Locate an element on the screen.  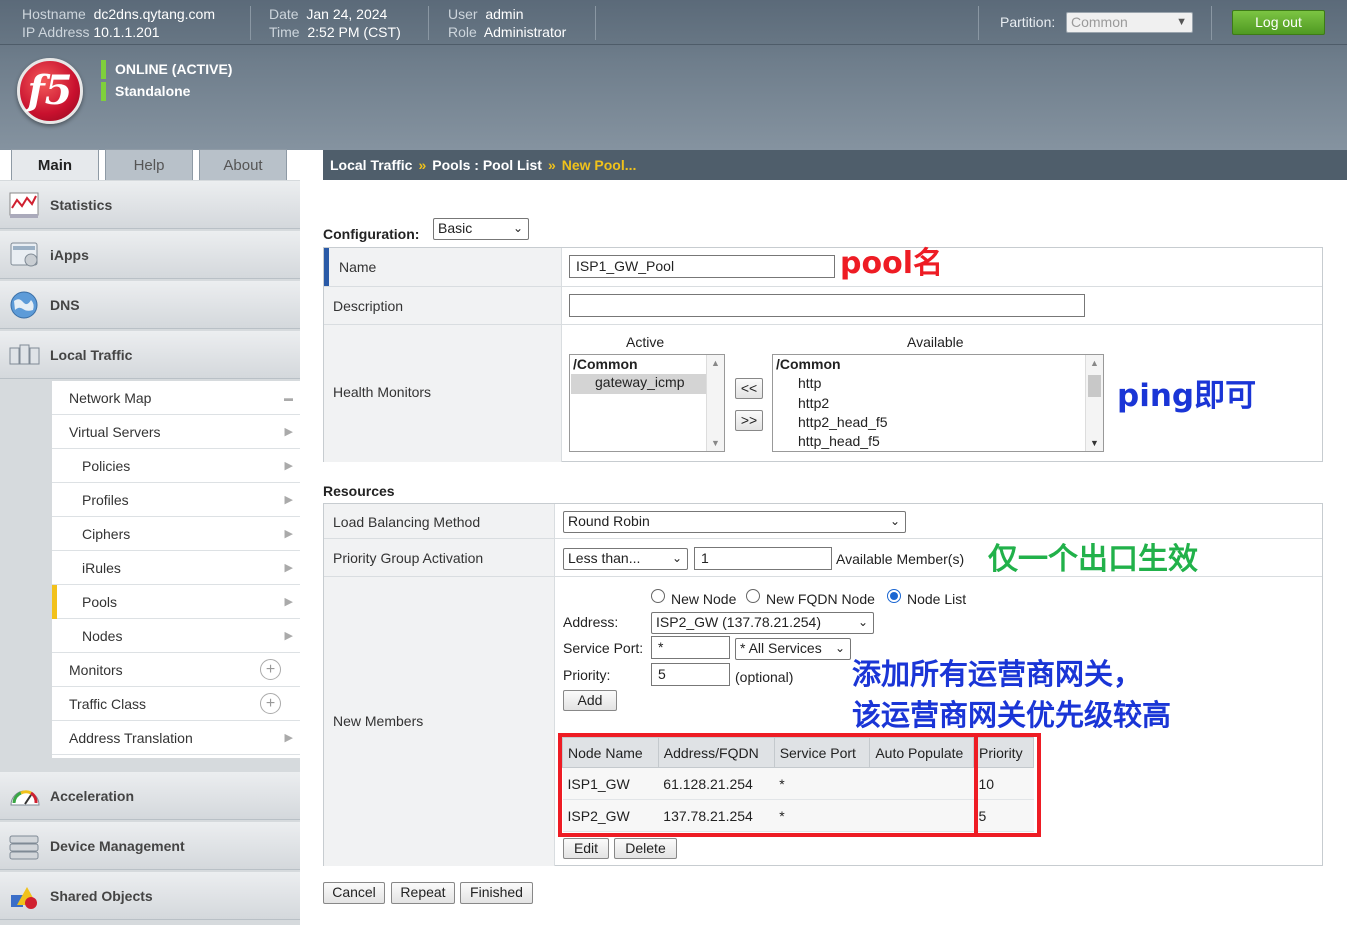
annotation-add-gateways-line1: 添加所有运营商网关， is located at coordinates (997, 674).